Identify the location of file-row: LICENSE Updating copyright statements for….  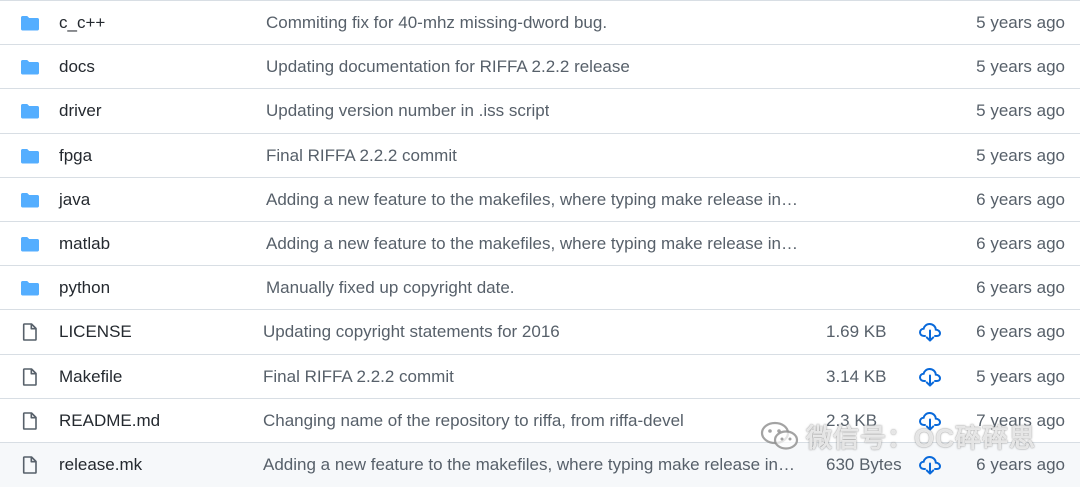
(540, 332).